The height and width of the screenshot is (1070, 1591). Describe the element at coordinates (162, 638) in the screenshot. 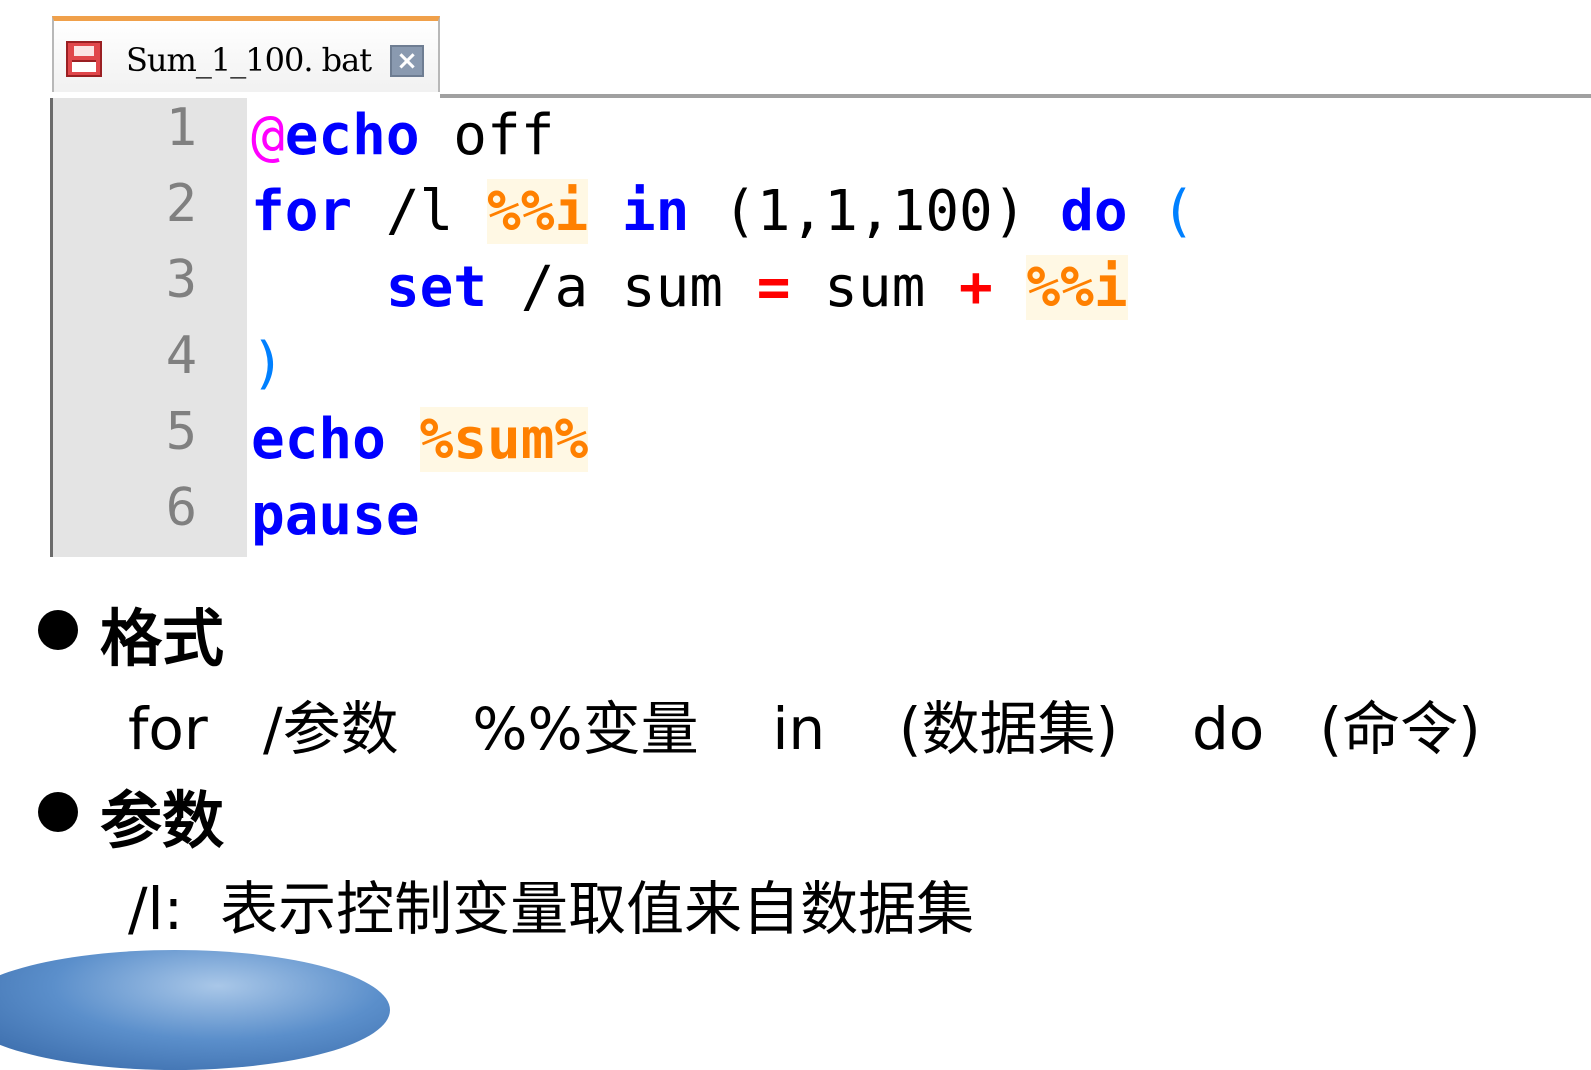

I see `format-heading: 格式` at that location.